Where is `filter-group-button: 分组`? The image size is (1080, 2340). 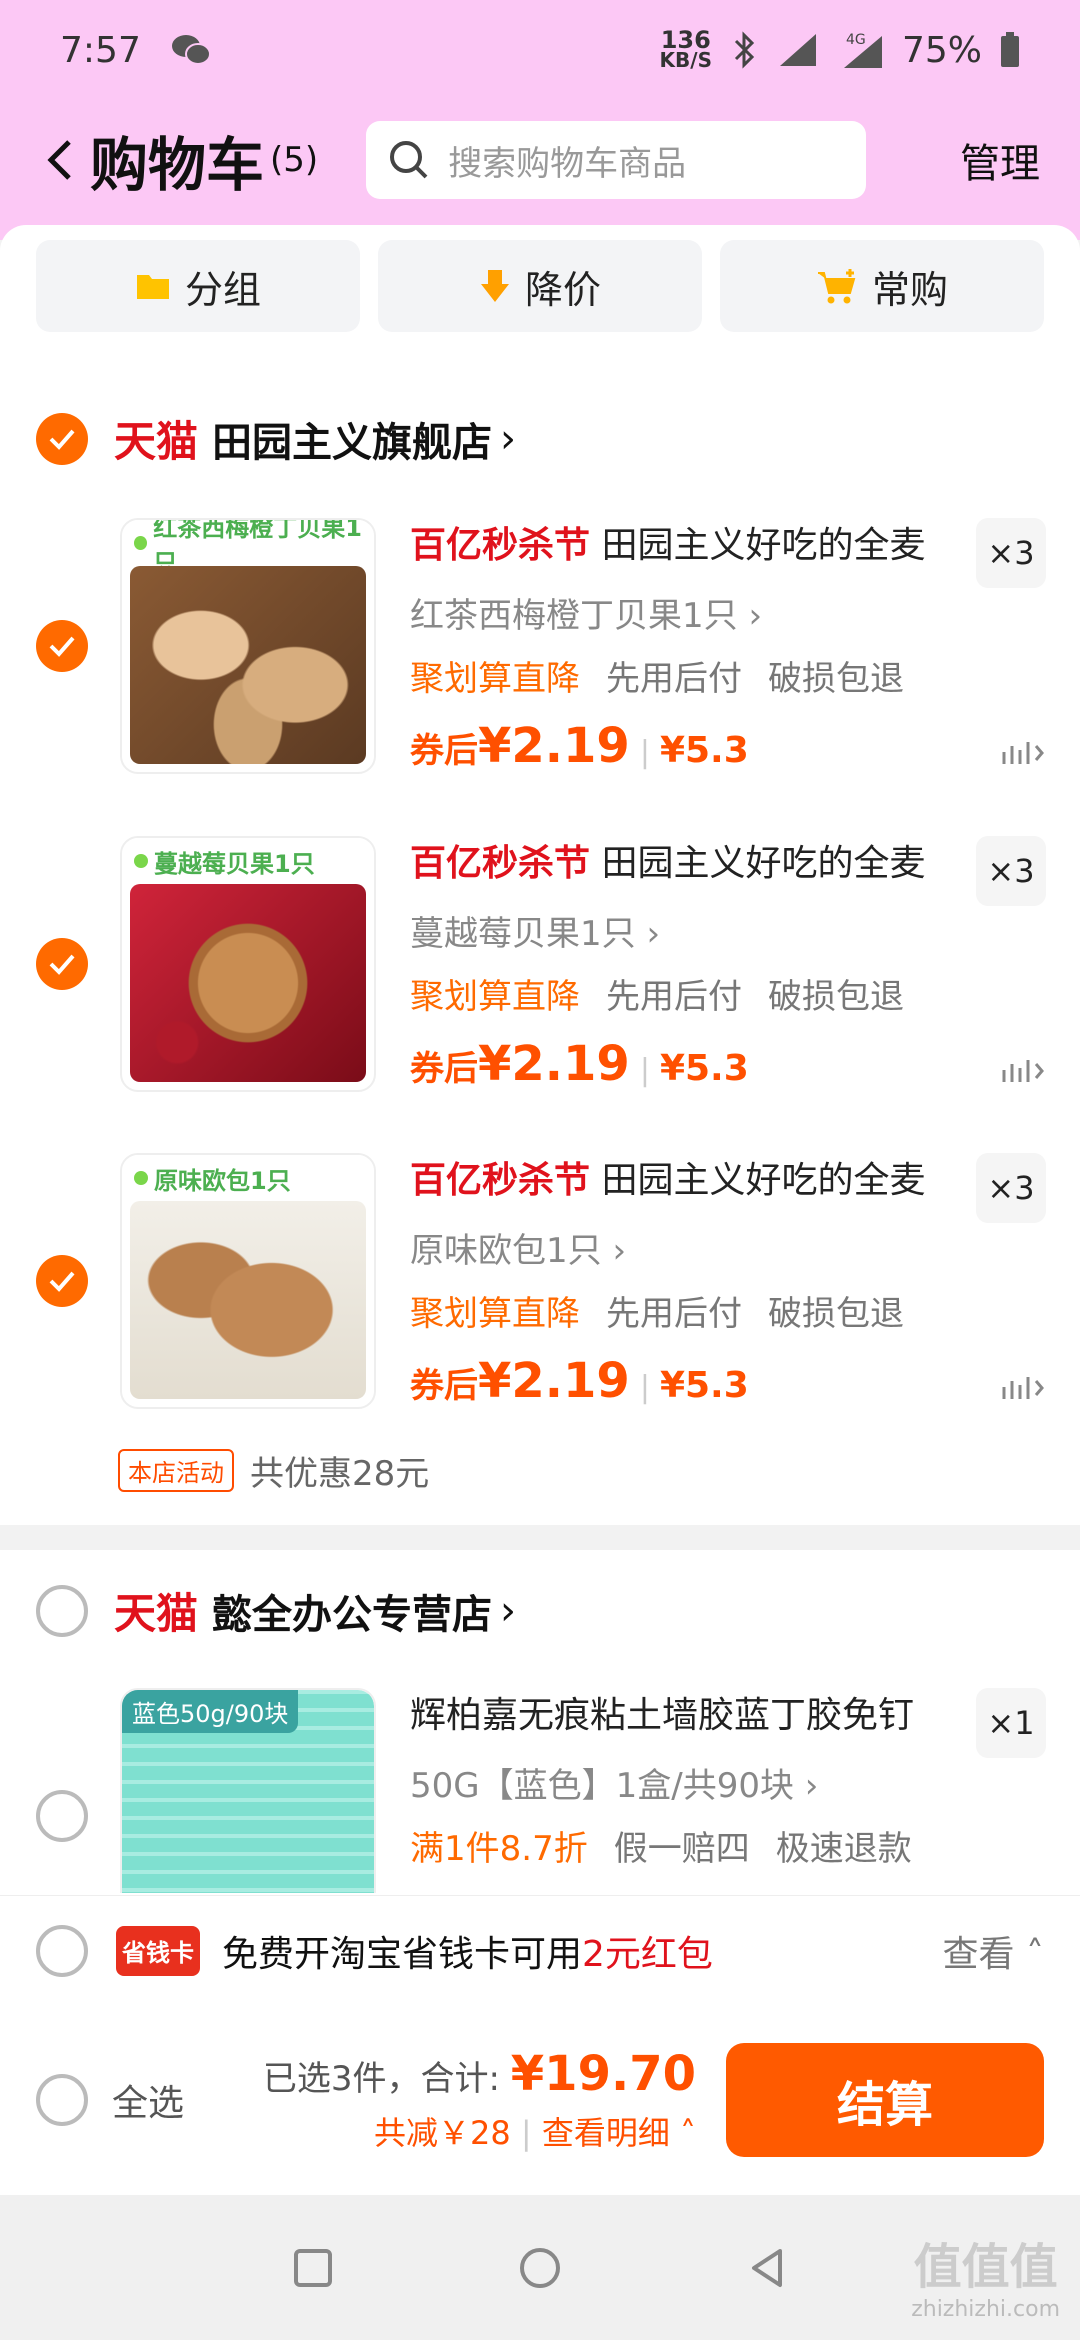
filter-group-button: 分组 is located at coordinates (198, 286).